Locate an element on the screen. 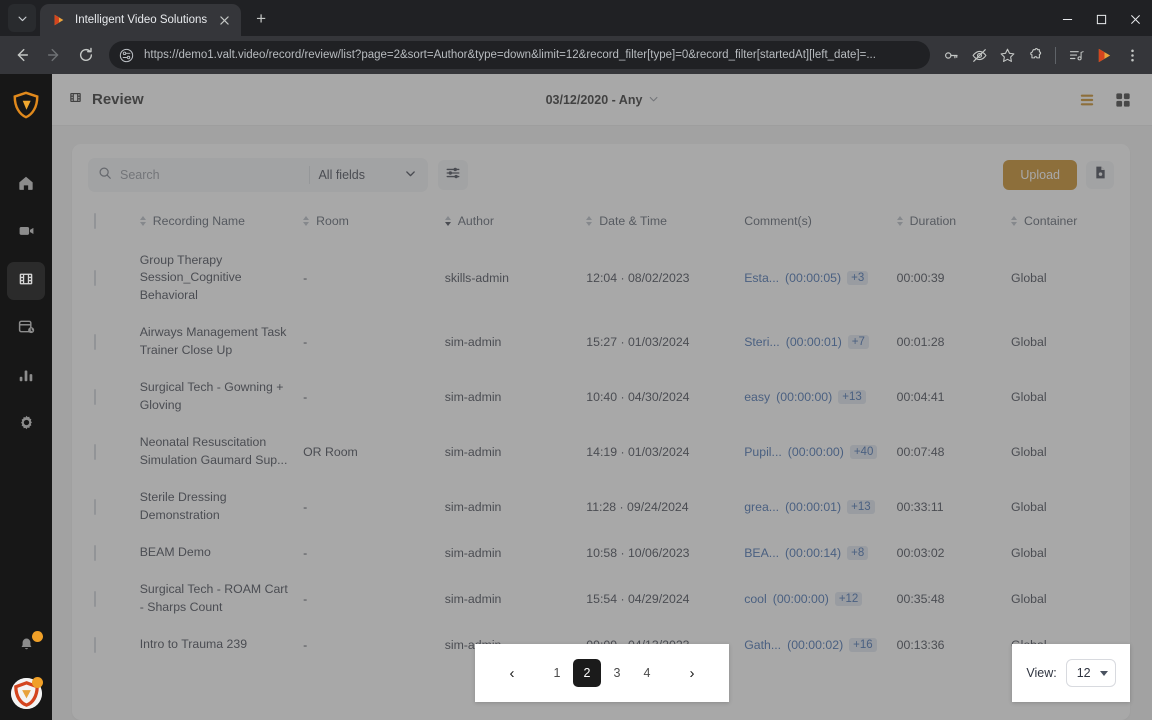 The image size is (1152, 720). sidebar-item-home is located at coordinates (26, 185).